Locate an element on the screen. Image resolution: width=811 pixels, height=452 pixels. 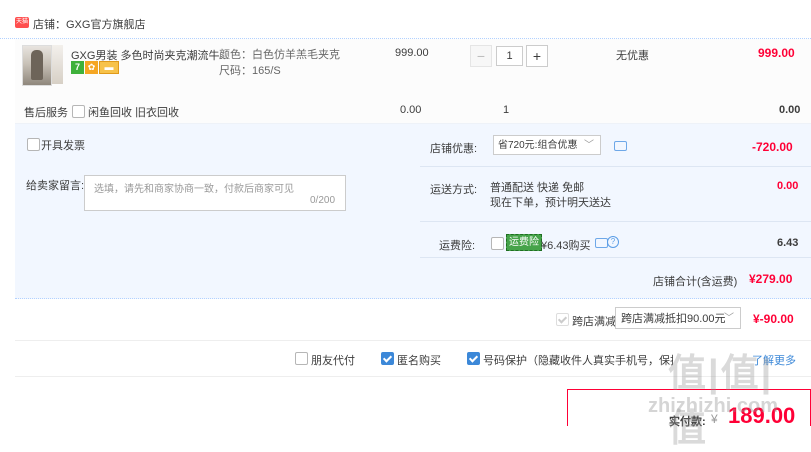
shipping-label: 运送方式: is located at coordinates (454, 190).